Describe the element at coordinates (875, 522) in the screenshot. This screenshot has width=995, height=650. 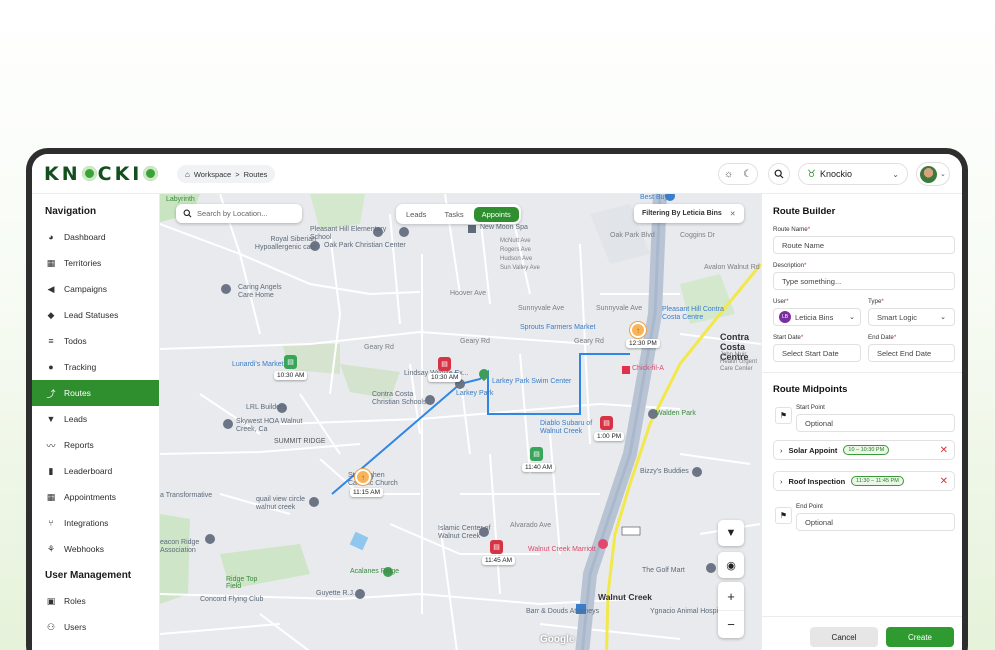
I see `end-point-input: Optional` at that location.